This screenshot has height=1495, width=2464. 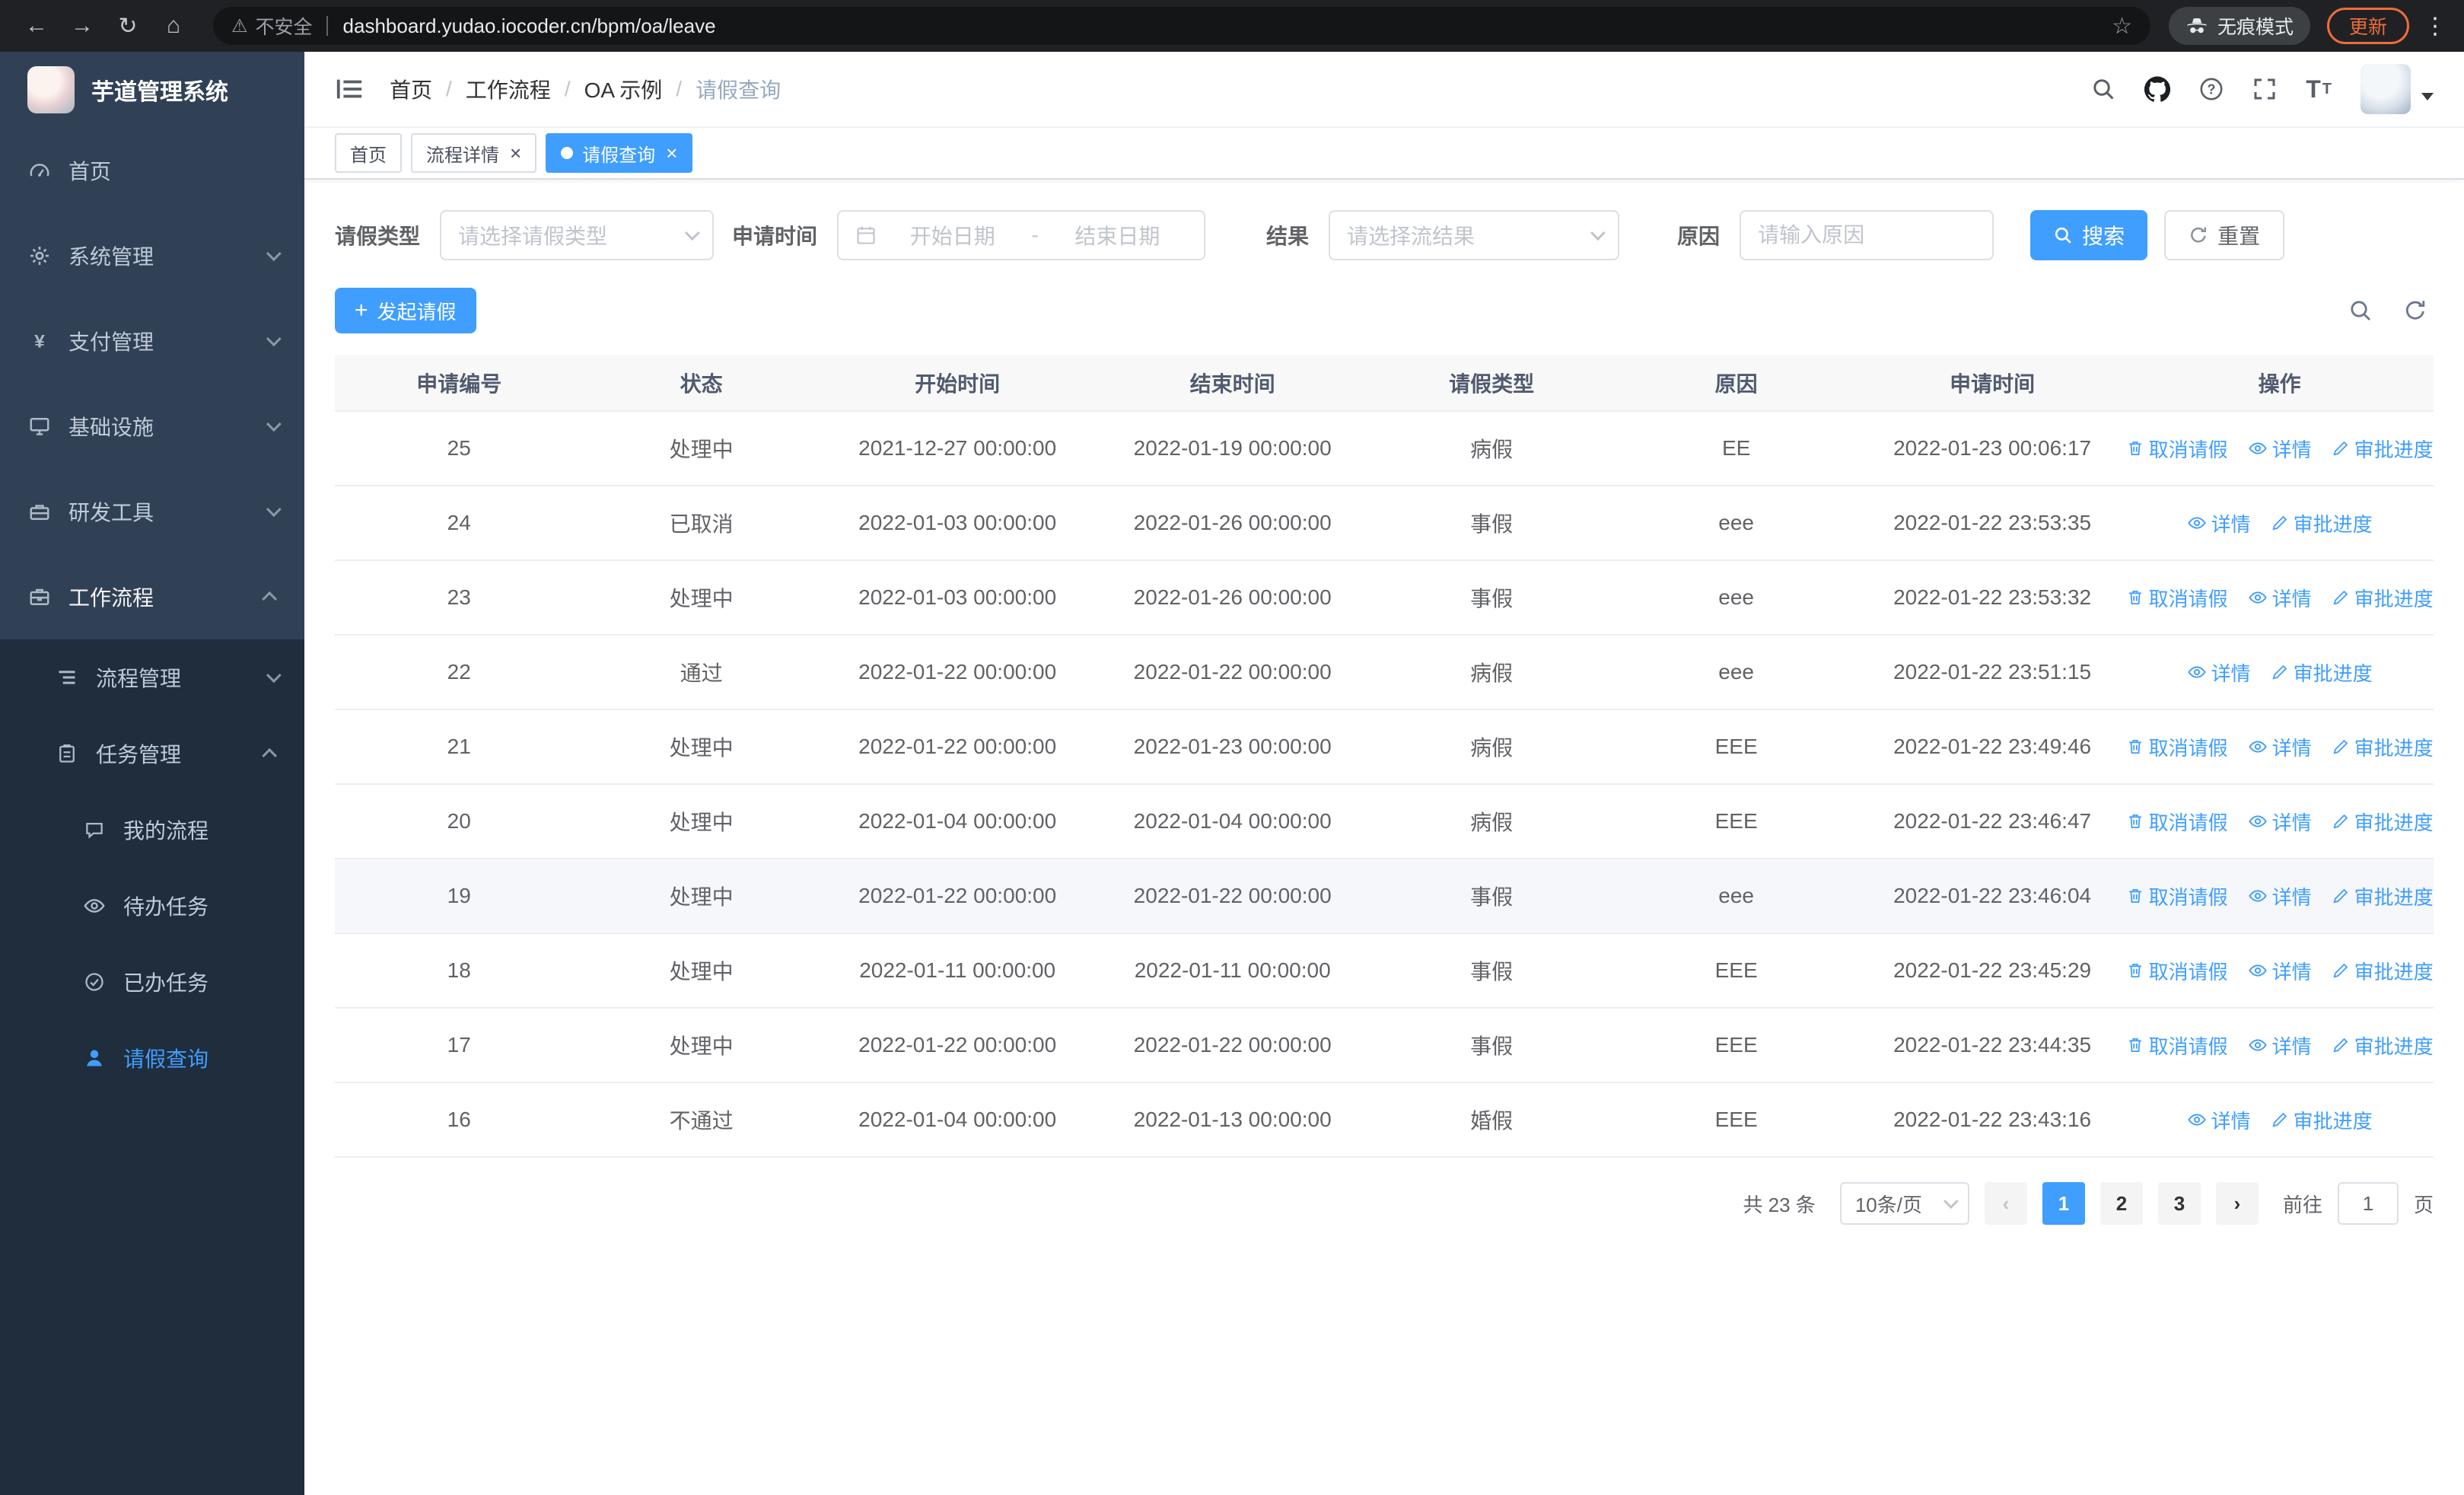 I want to click on page-button-2: 2, so click(x=2121, y=1203).